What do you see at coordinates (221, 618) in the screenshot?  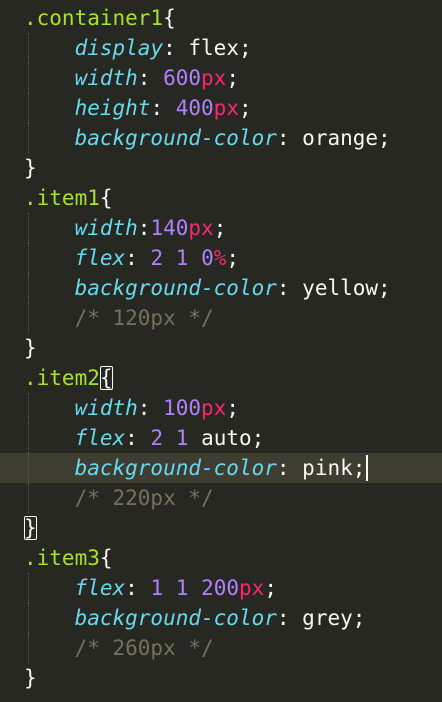 I see `code-line: background-color: grey;` at bounding box center [221, 618].